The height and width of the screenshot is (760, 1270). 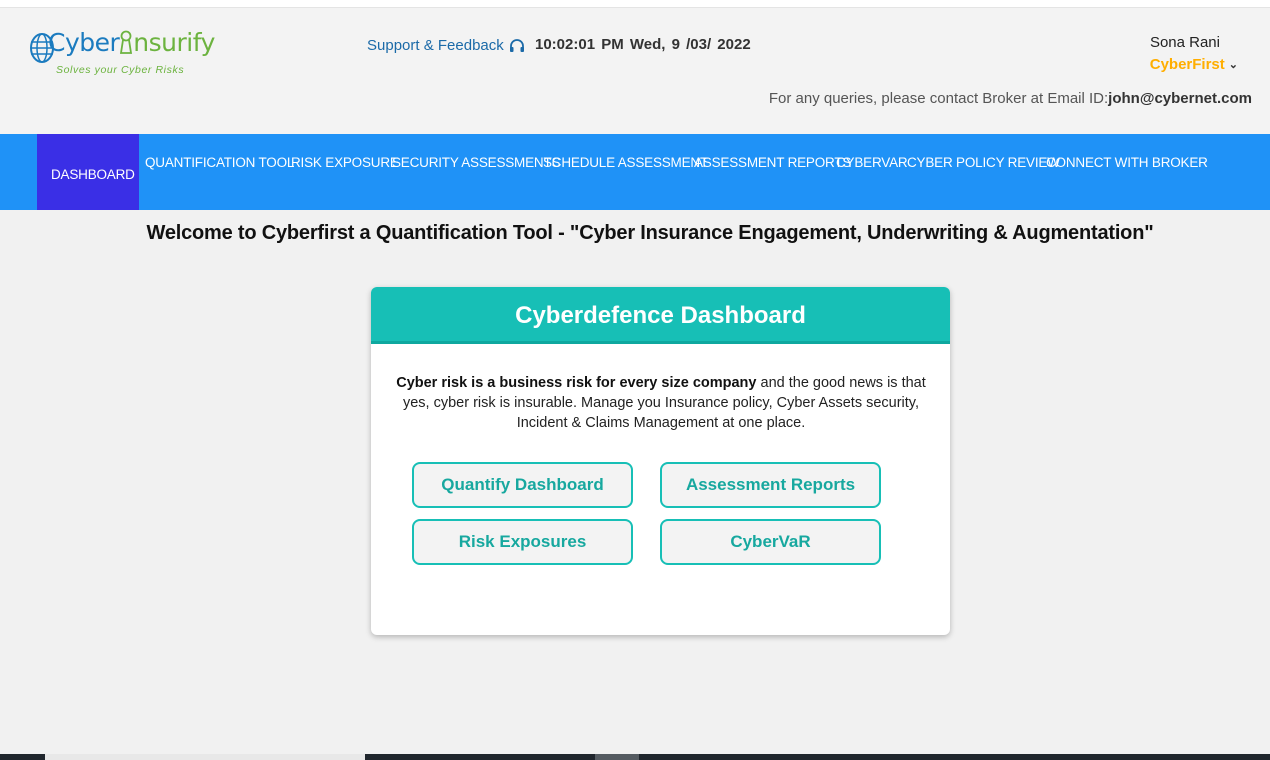 I want to click on nav-cyber-policy-review: CYBER POLICY REVIEW, so click(x=983, y=172).